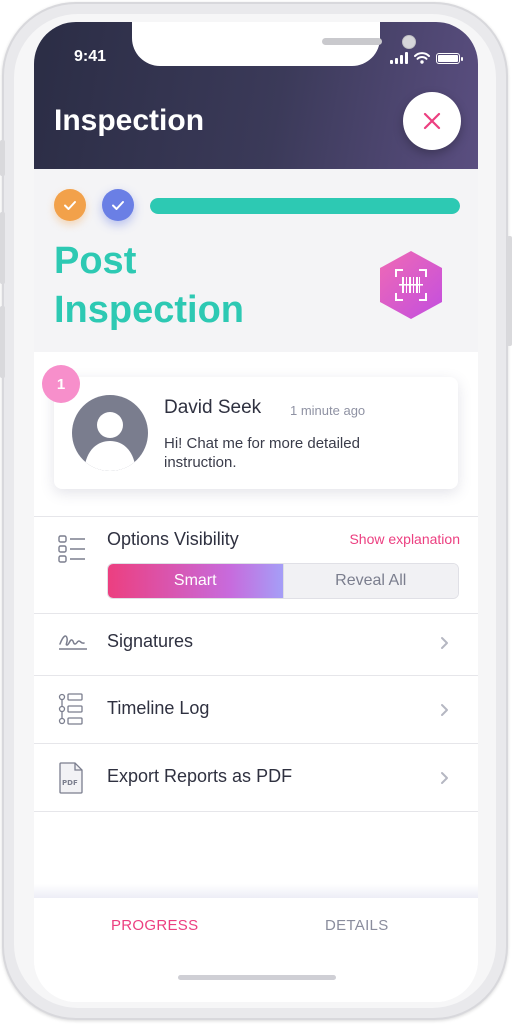 Image resolution: width=512 pixels, height=1024 pixels. I want to click on tabbar-shadow, so click(256, 891).